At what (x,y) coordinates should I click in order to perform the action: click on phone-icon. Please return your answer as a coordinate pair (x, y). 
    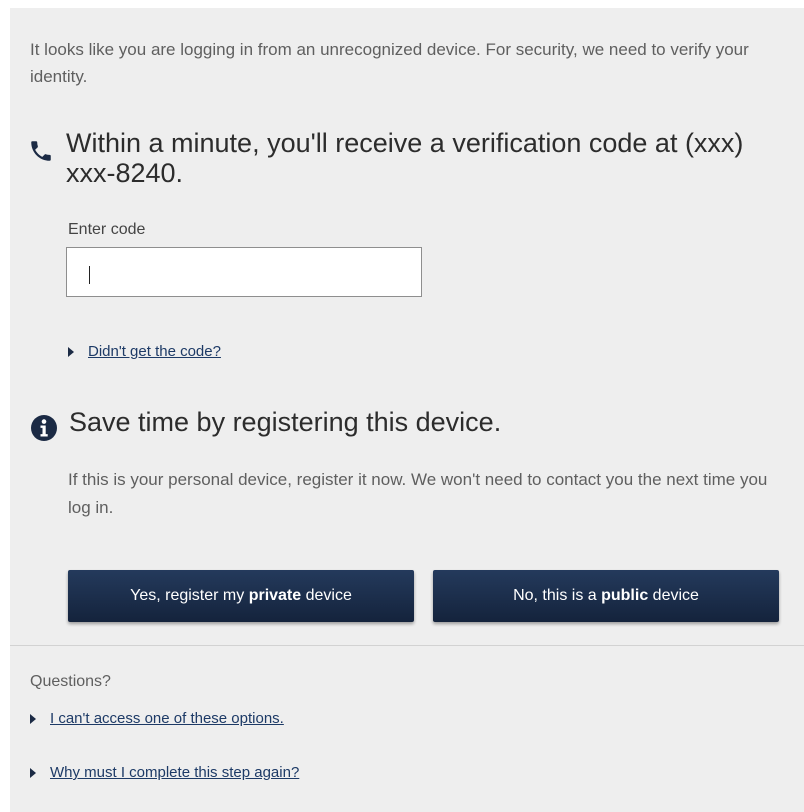
    Looking at the image, I should click on (41, 151).